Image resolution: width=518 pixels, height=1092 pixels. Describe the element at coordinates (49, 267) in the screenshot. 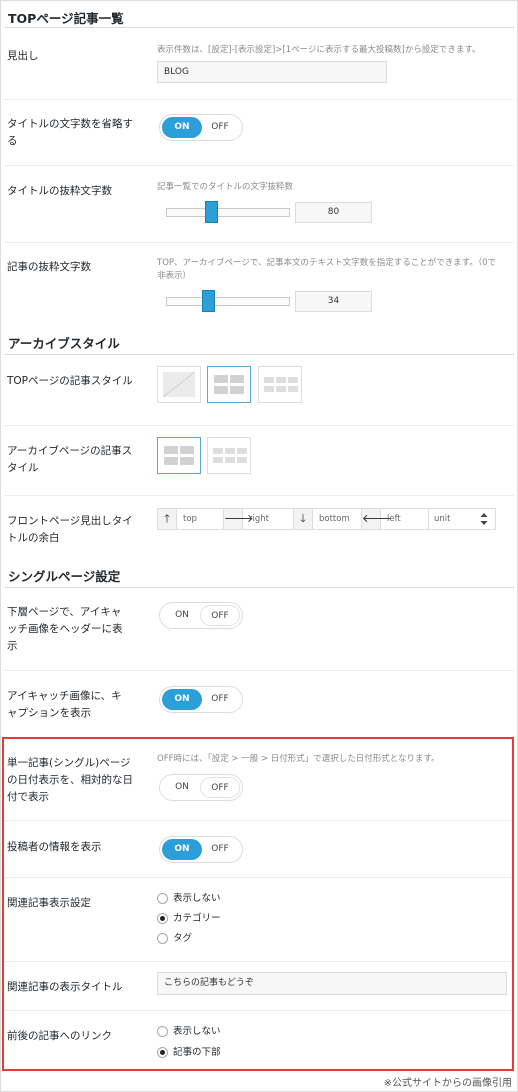

I see `post-excerpt-label: 記事の抜粋文字数` at that location.